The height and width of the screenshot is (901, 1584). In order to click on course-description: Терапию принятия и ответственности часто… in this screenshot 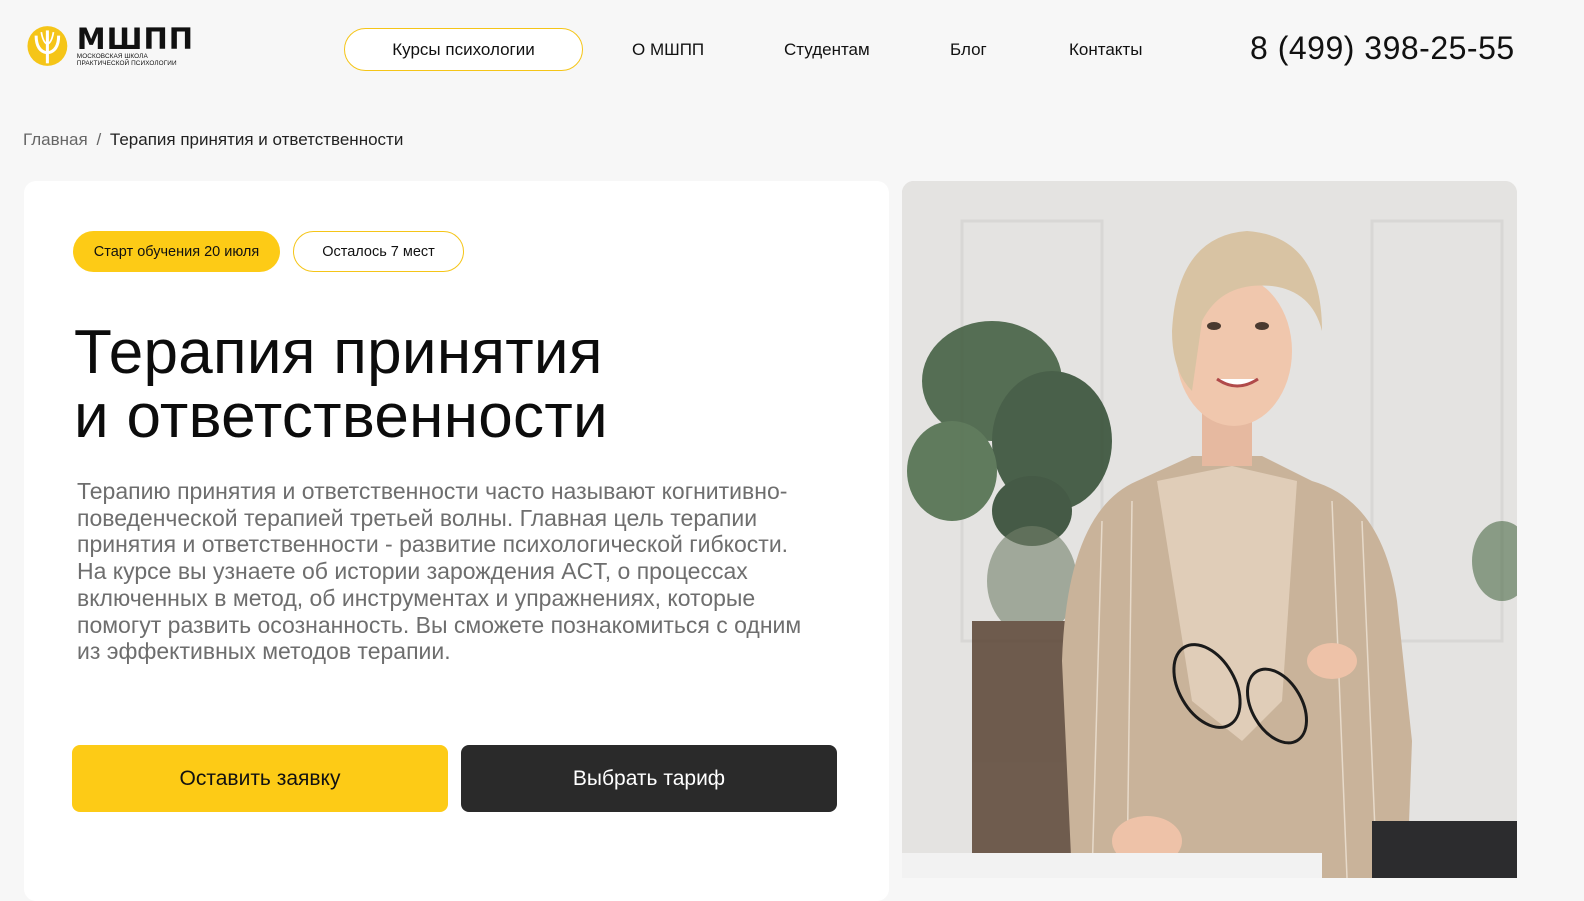, I will do `click(439, 571)`.